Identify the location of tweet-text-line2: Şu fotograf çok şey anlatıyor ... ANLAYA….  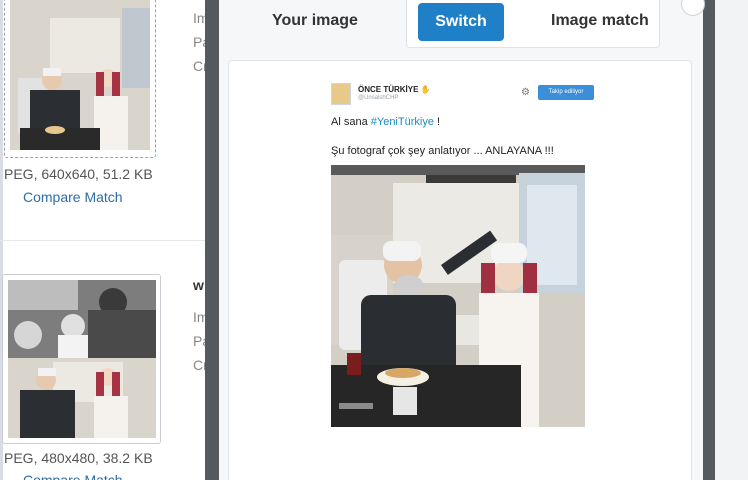
(442, 151).